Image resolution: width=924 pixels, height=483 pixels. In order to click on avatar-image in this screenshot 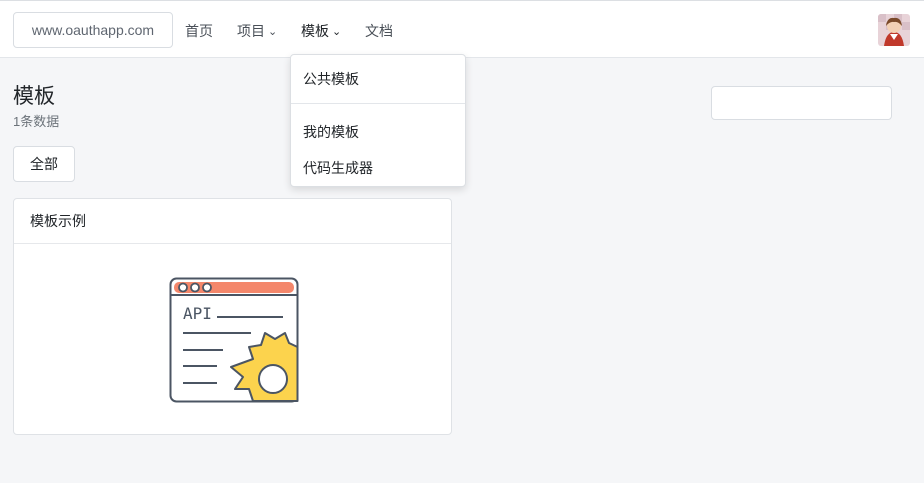, I will do `click(894, 30)`.